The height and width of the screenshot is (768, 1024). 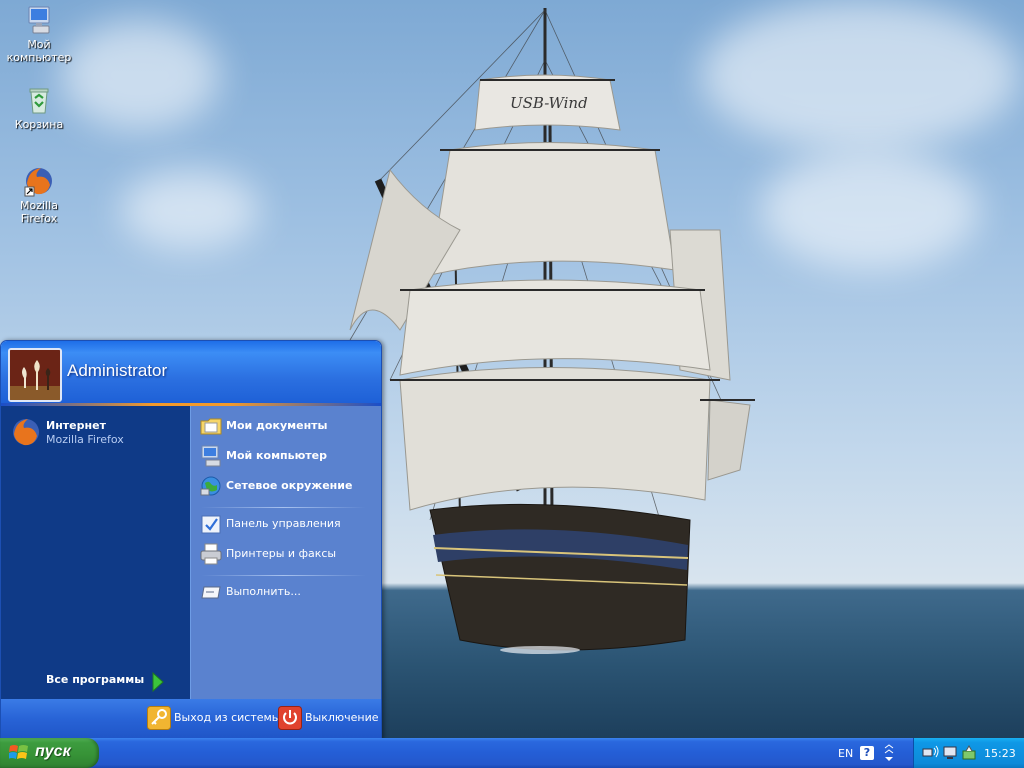 What do you see at coordinates (116, 683) in the screenshot?
I see `all-programs-button: Все программы` at bounding box center [116, 683].